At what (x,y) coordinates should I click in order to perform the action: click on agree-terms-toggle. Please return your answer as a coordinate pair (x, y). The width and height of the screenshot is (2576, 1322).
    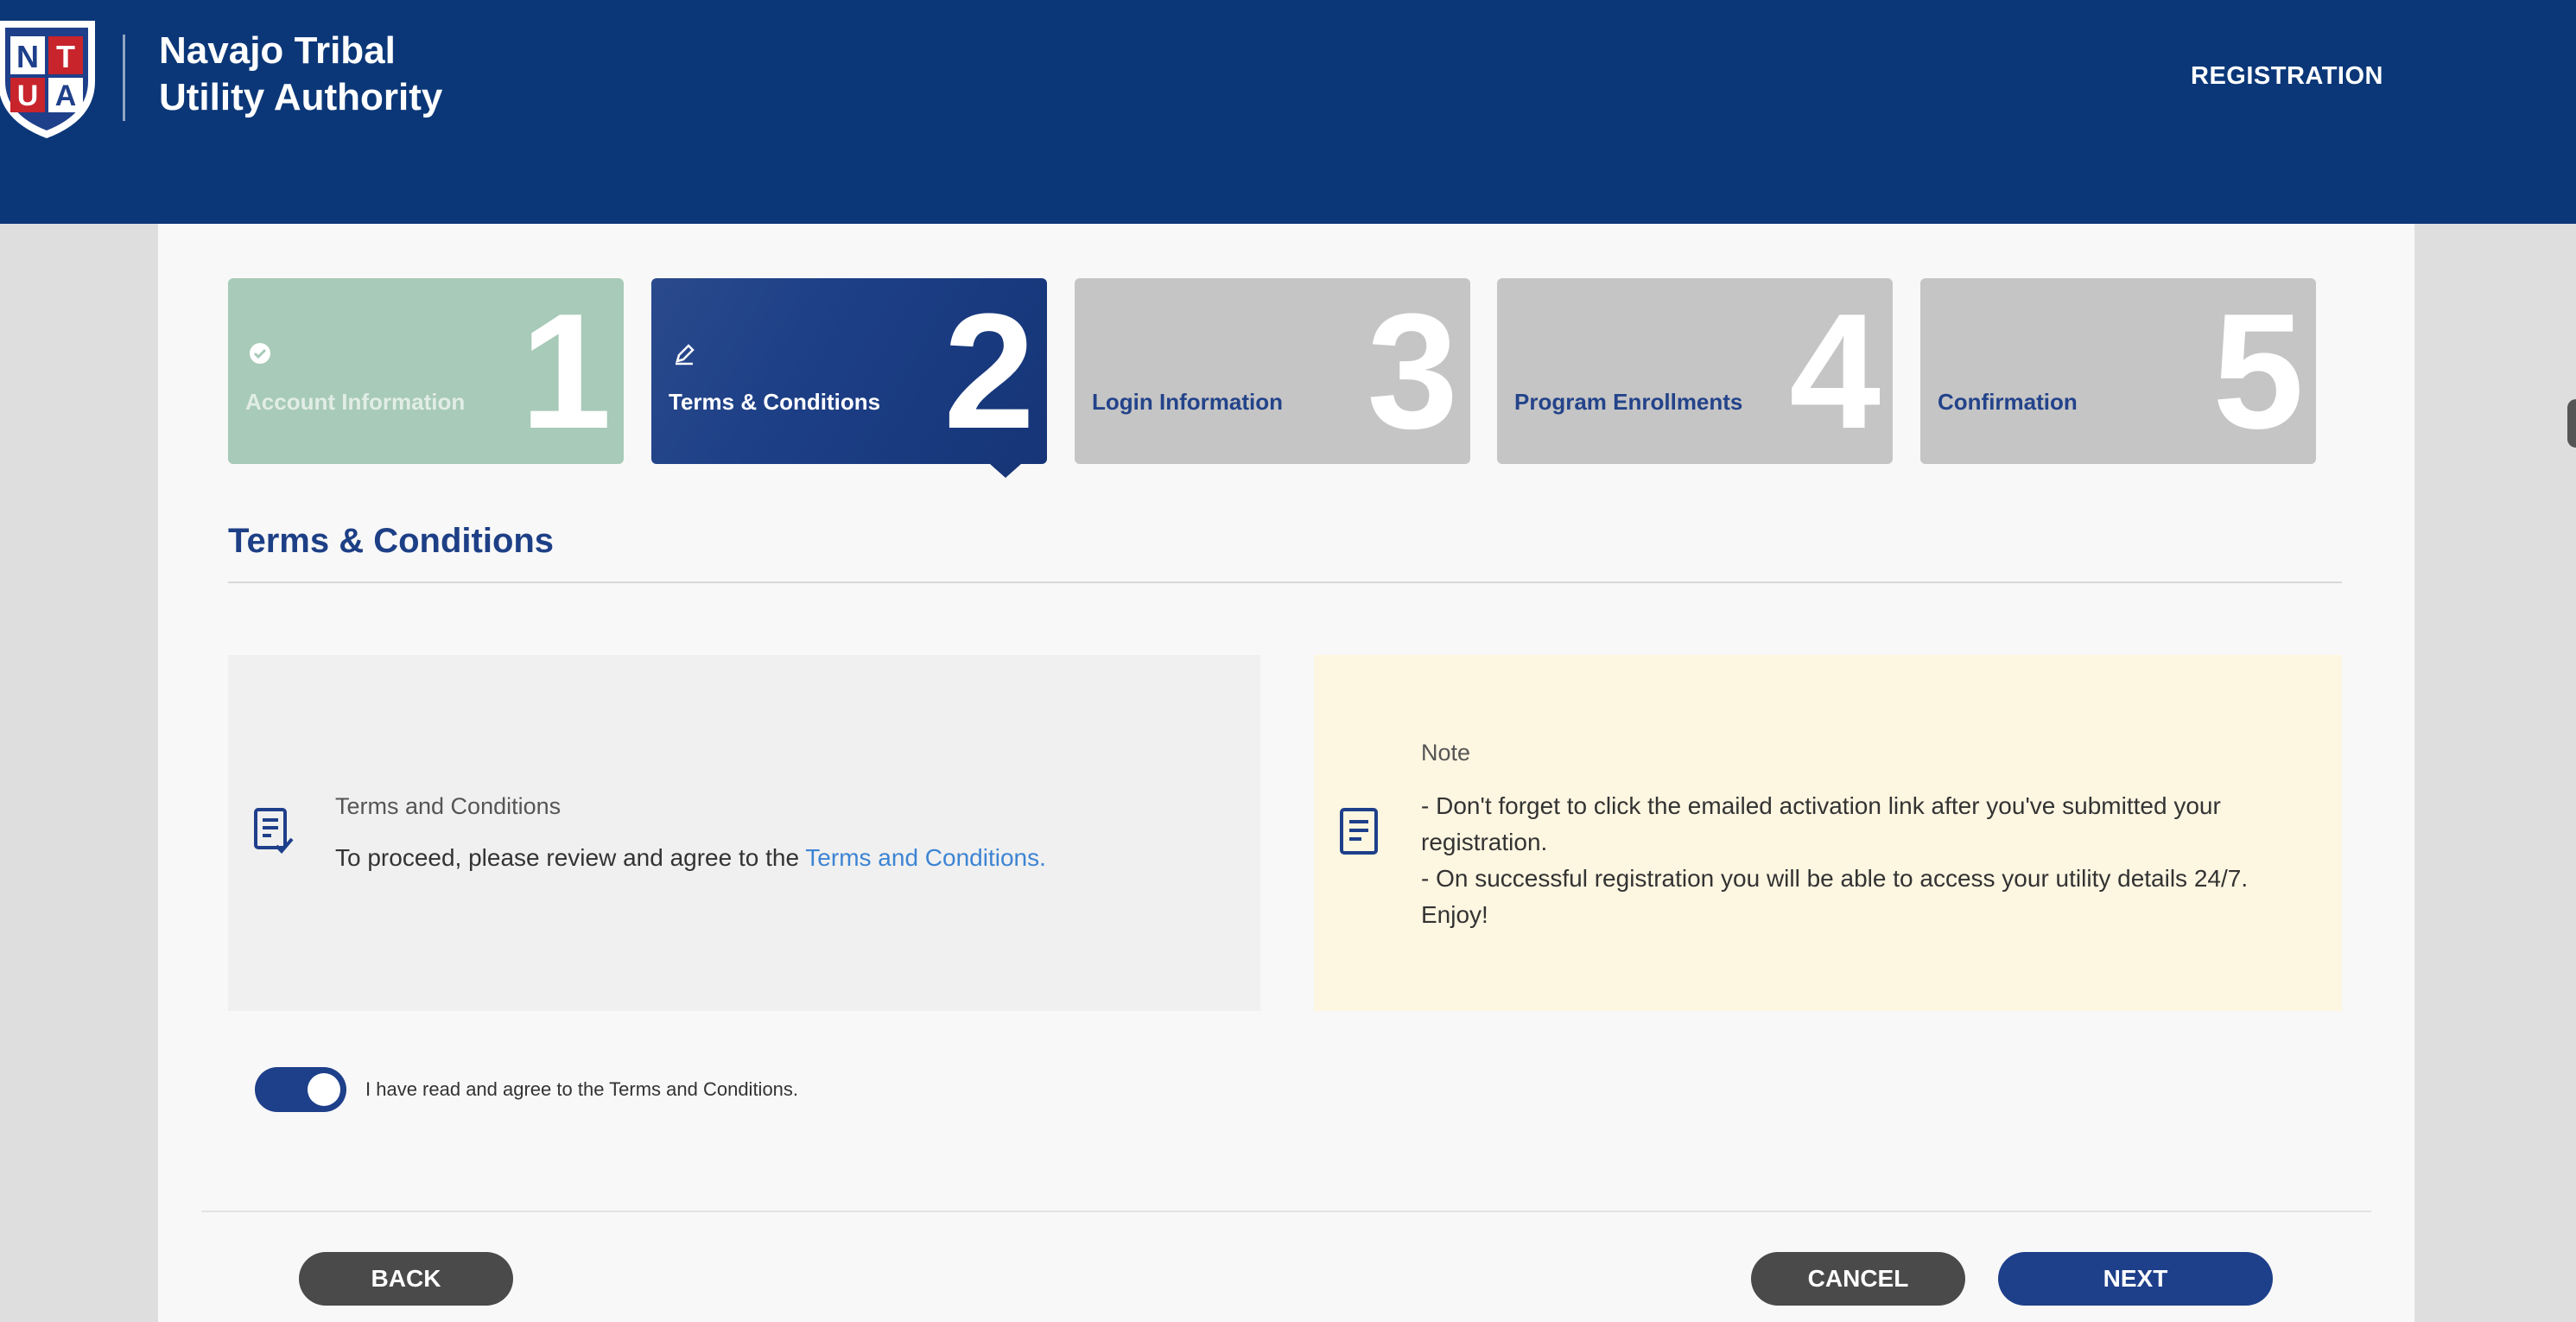
    Looking at the image, I should click on (300, 1089).